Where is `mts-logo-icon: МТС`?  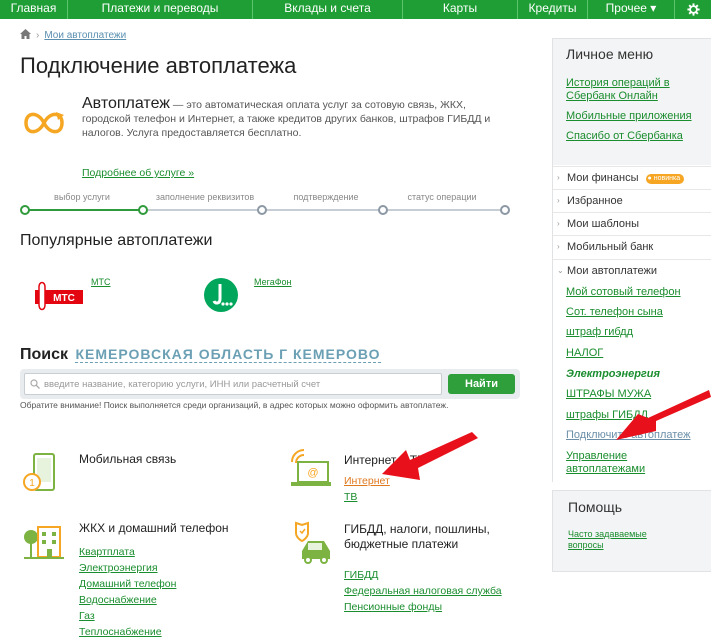 mts-logo-icon: МТС is located at coordinates (59, 296).